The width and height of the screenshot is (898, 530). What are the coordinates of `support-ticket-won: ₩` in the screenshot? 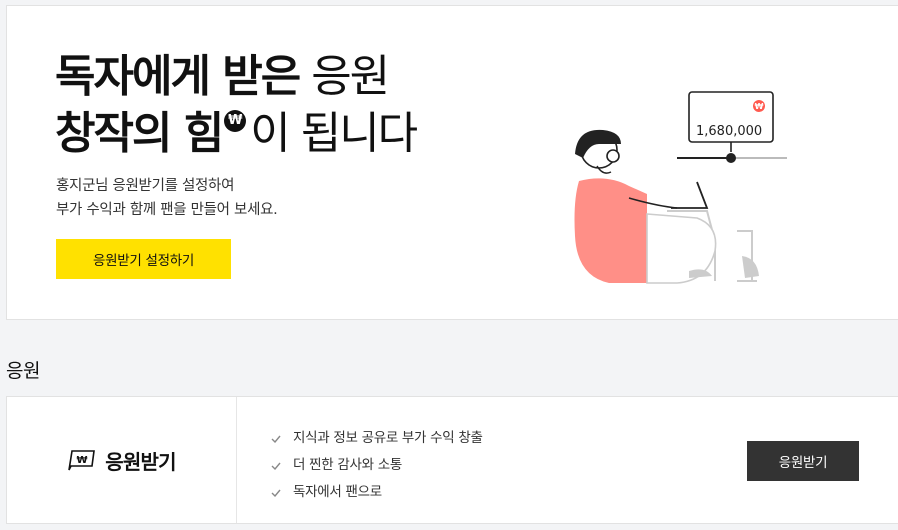 It's located at (82, 460).